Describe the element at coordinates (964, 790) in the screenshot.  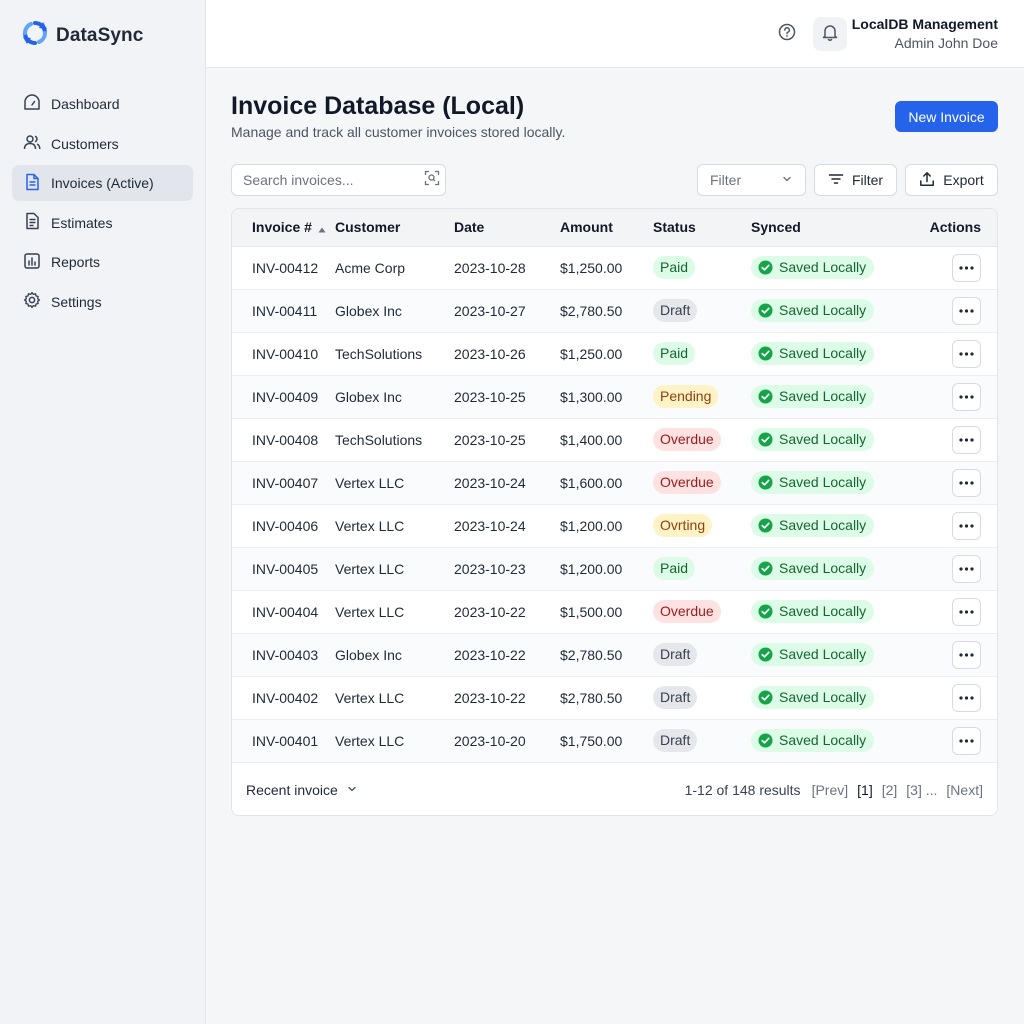
I see `next-page-link: [Next]` at that location.